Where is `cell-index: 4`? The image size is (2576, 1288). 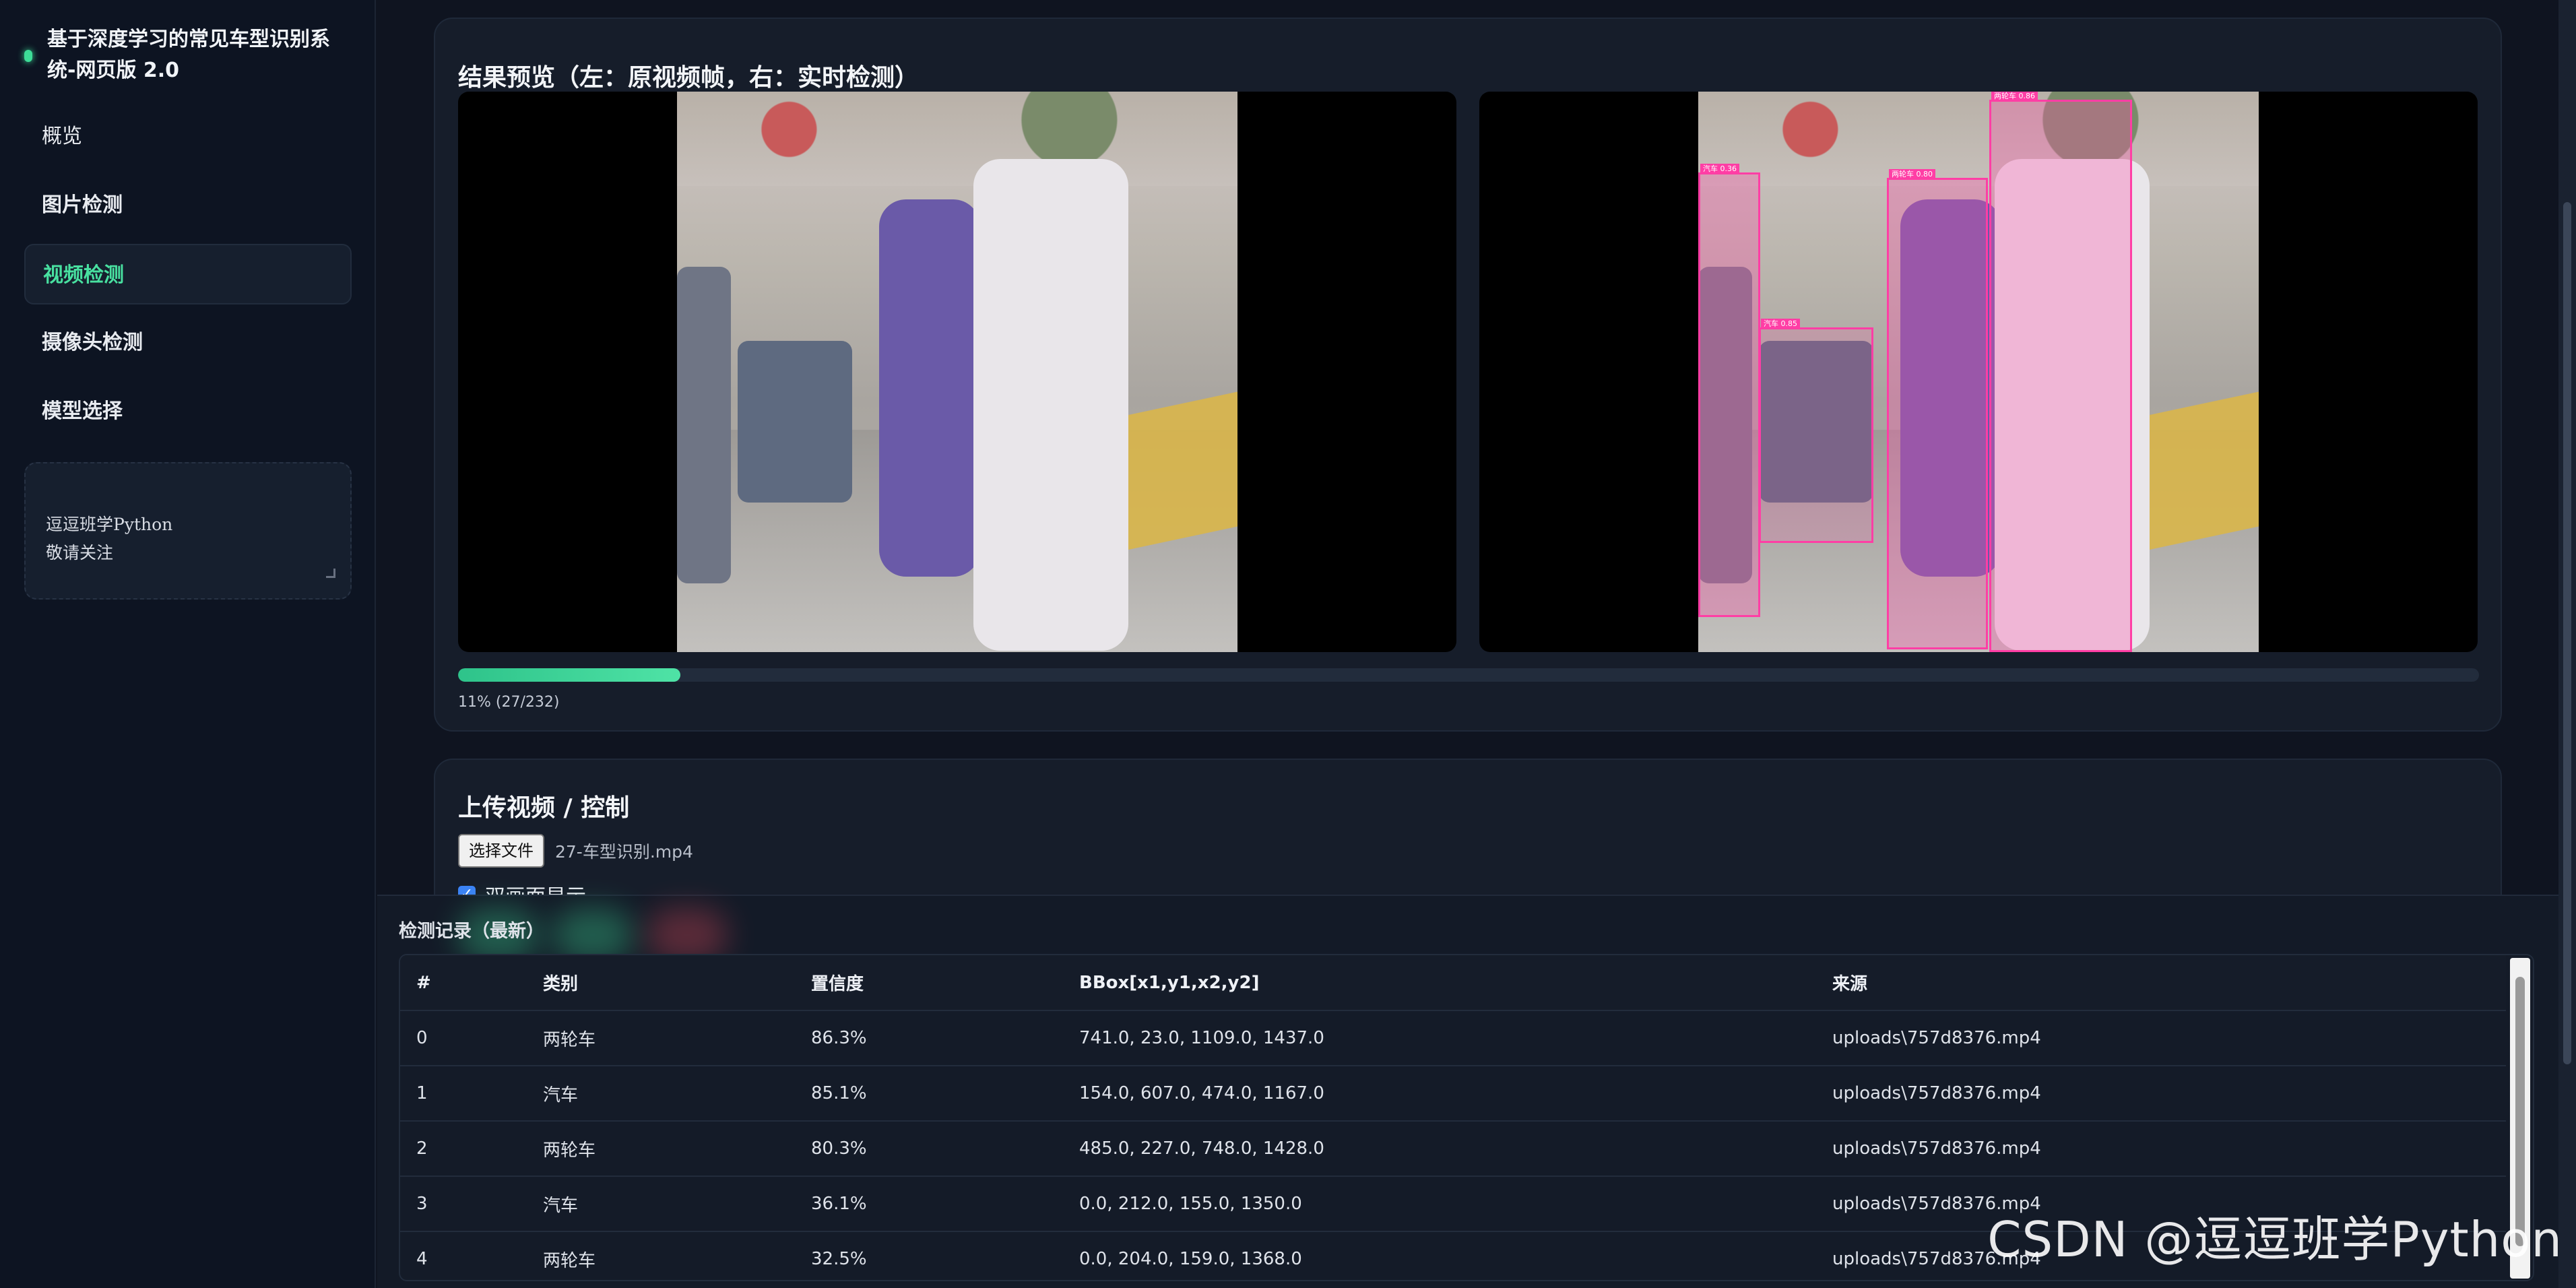
cell-index: 4 is located at coordinates (463, 1256).